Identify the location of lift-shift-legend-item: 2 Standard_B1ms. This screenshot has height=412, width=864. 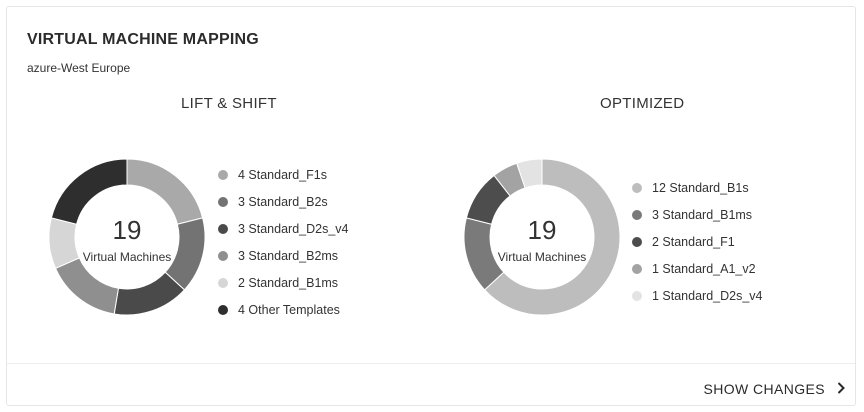
(283, 282).